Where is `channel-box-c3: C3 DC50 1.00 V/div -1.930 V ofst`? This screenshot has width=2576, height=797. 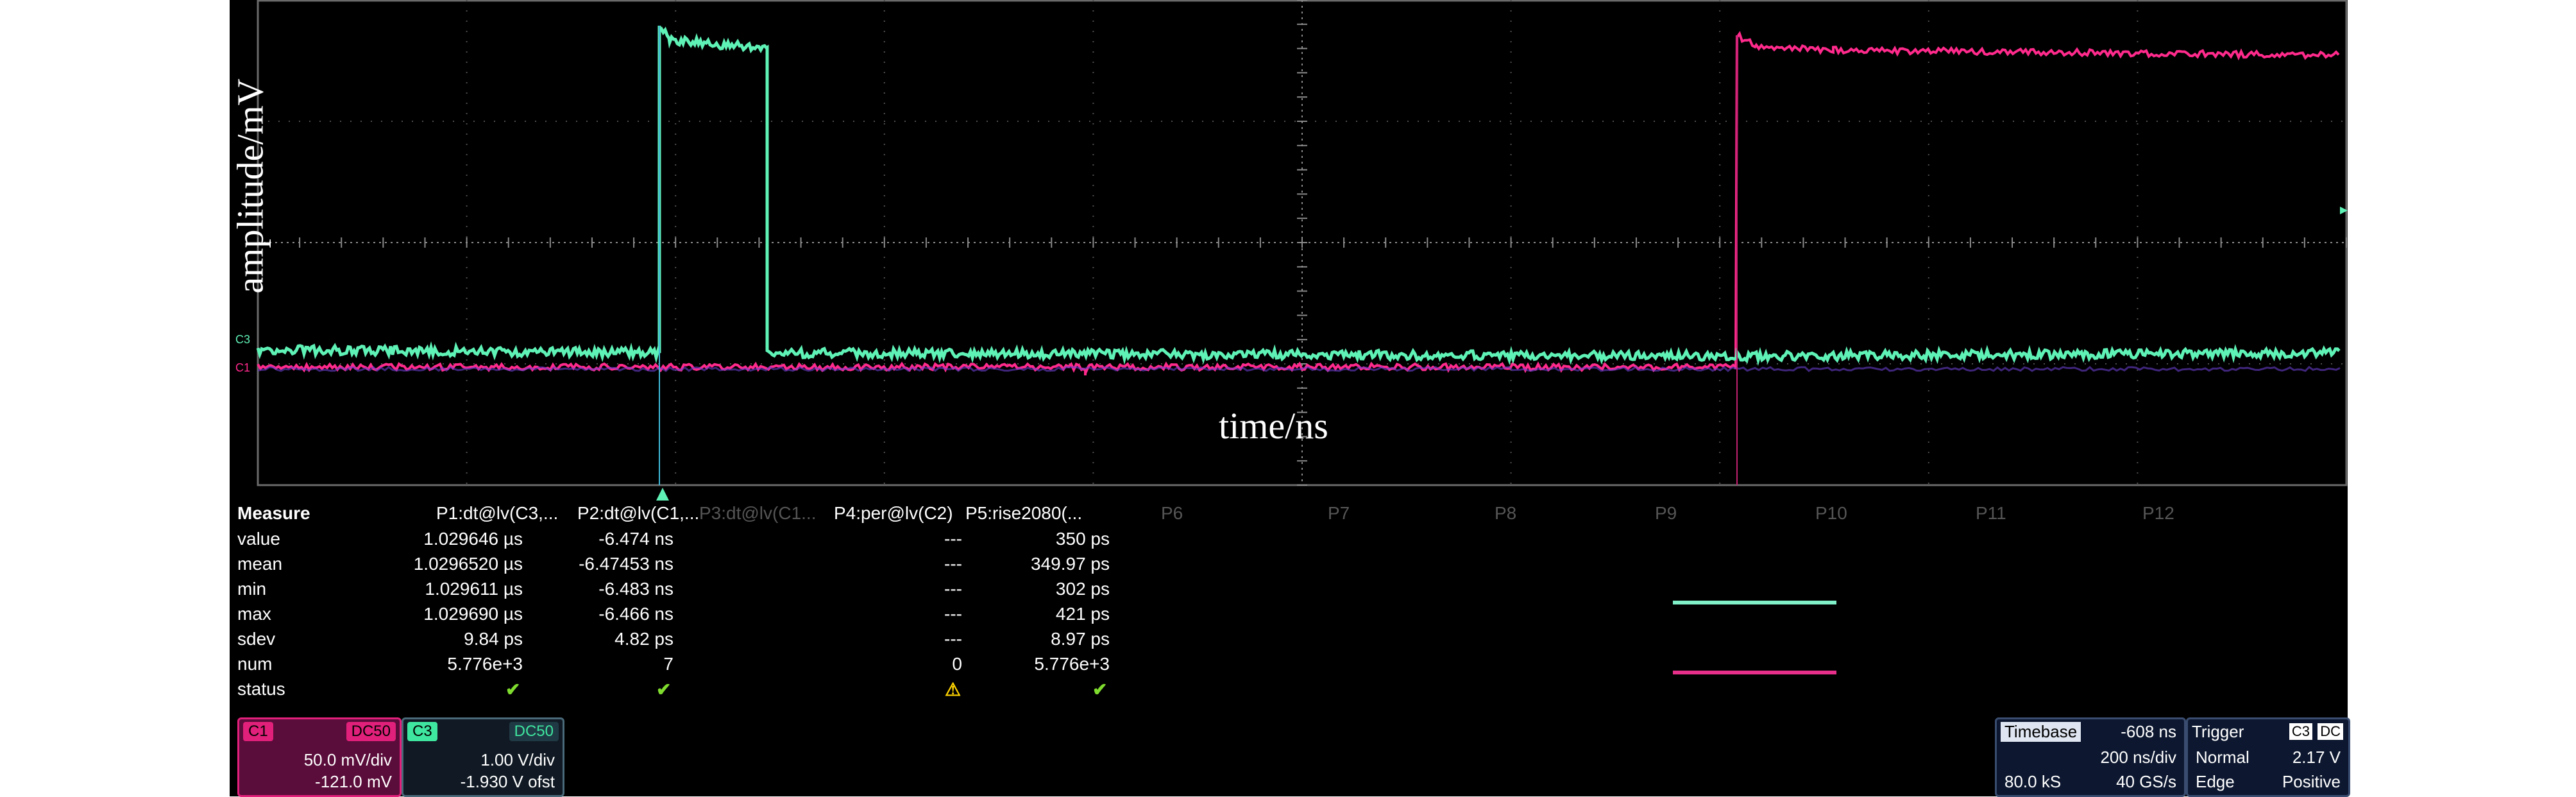 channel-box-c3: C3 DC50 1.00 V/div -1.930 V ofst is located at coordinates (483, 757).